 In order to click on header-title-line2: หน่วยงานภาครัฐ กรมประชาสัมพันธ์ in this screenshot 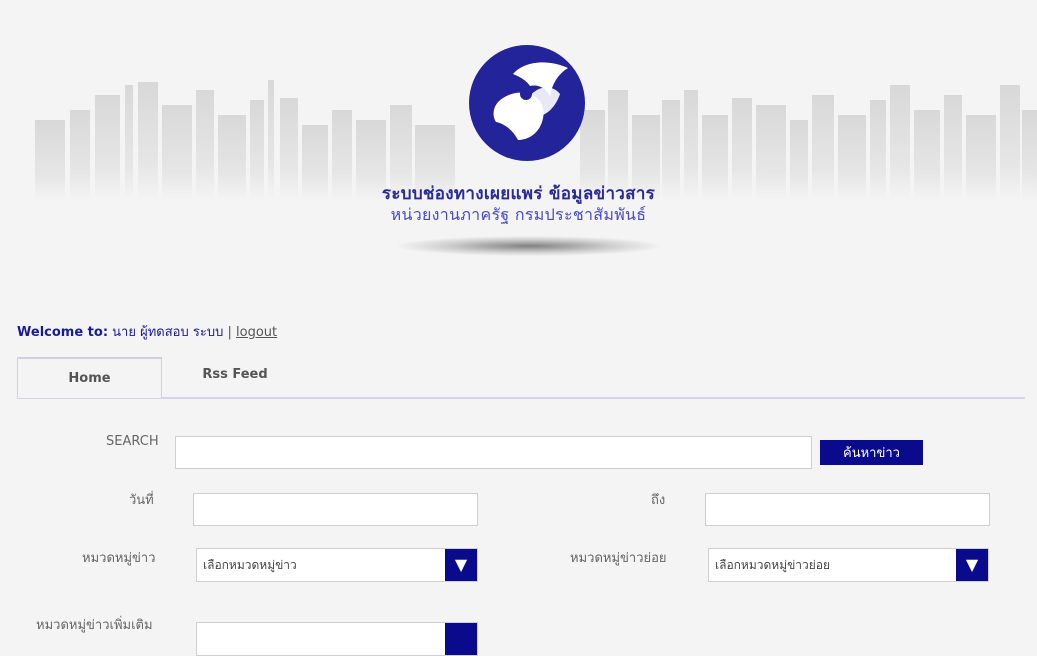, I will do `click(518, 214)`.